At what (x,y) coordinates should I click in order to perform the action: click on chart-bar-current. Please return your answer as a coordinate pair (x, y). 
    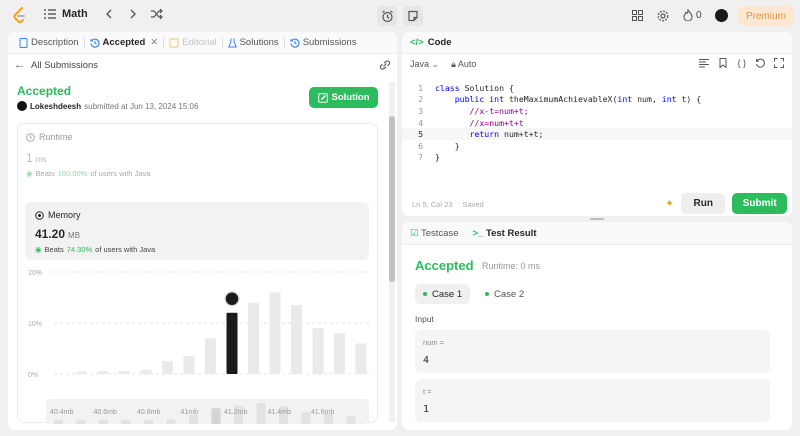
    Looking at the image, I should click on (232, 343).